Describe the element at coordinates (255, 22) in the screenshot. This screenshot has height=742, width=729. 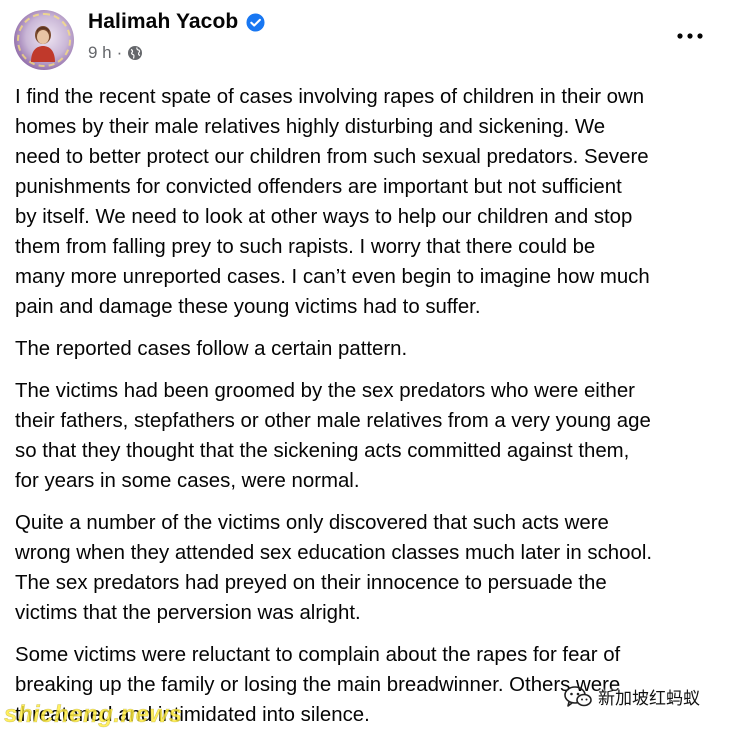
I see `verified-badge-icon` at that location.